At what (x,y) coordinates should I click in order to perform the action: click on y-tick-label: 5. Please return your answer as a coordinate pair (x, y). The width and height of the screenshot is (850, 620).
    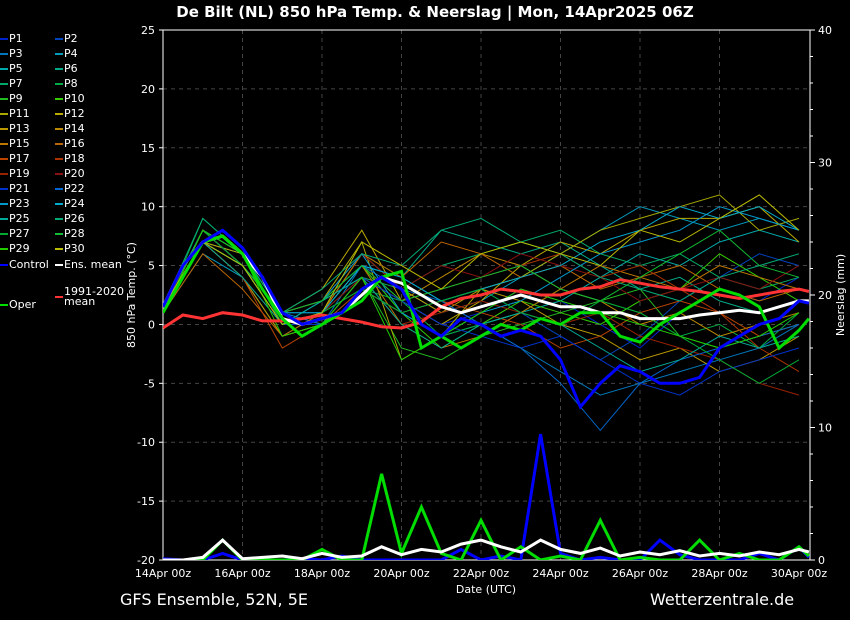
    Looking at the image, I should click on (151, 266).